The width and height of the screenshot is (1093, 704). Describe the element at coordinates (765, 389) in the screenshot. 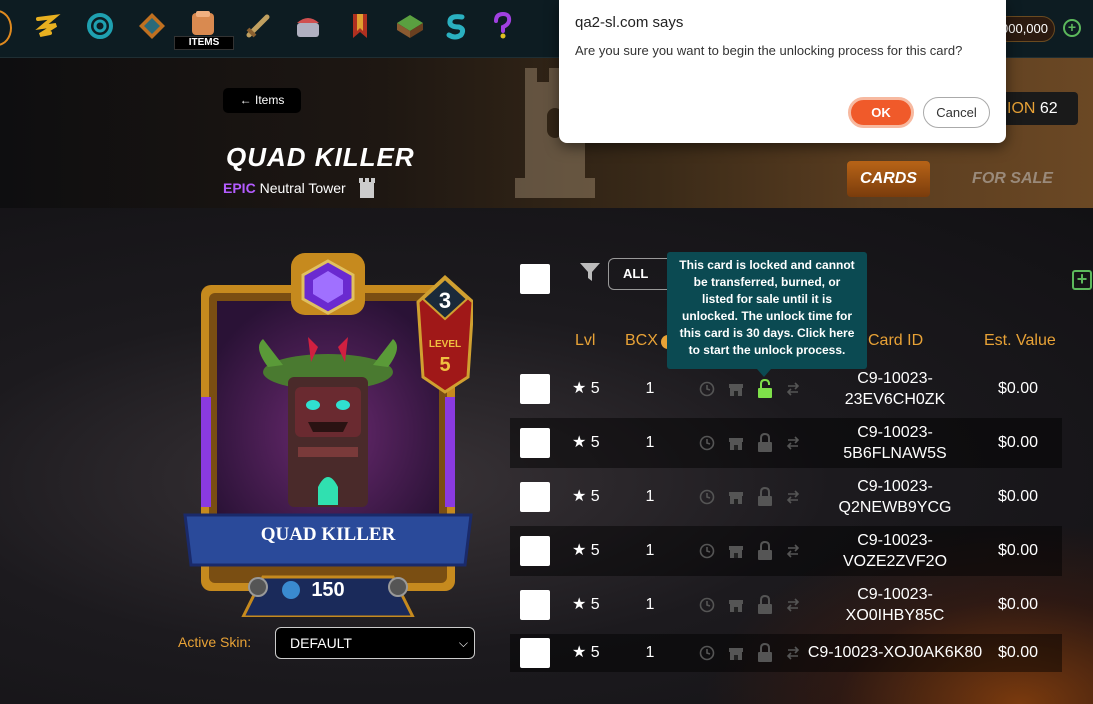

I see `unlocked-lock-icon` at that location.